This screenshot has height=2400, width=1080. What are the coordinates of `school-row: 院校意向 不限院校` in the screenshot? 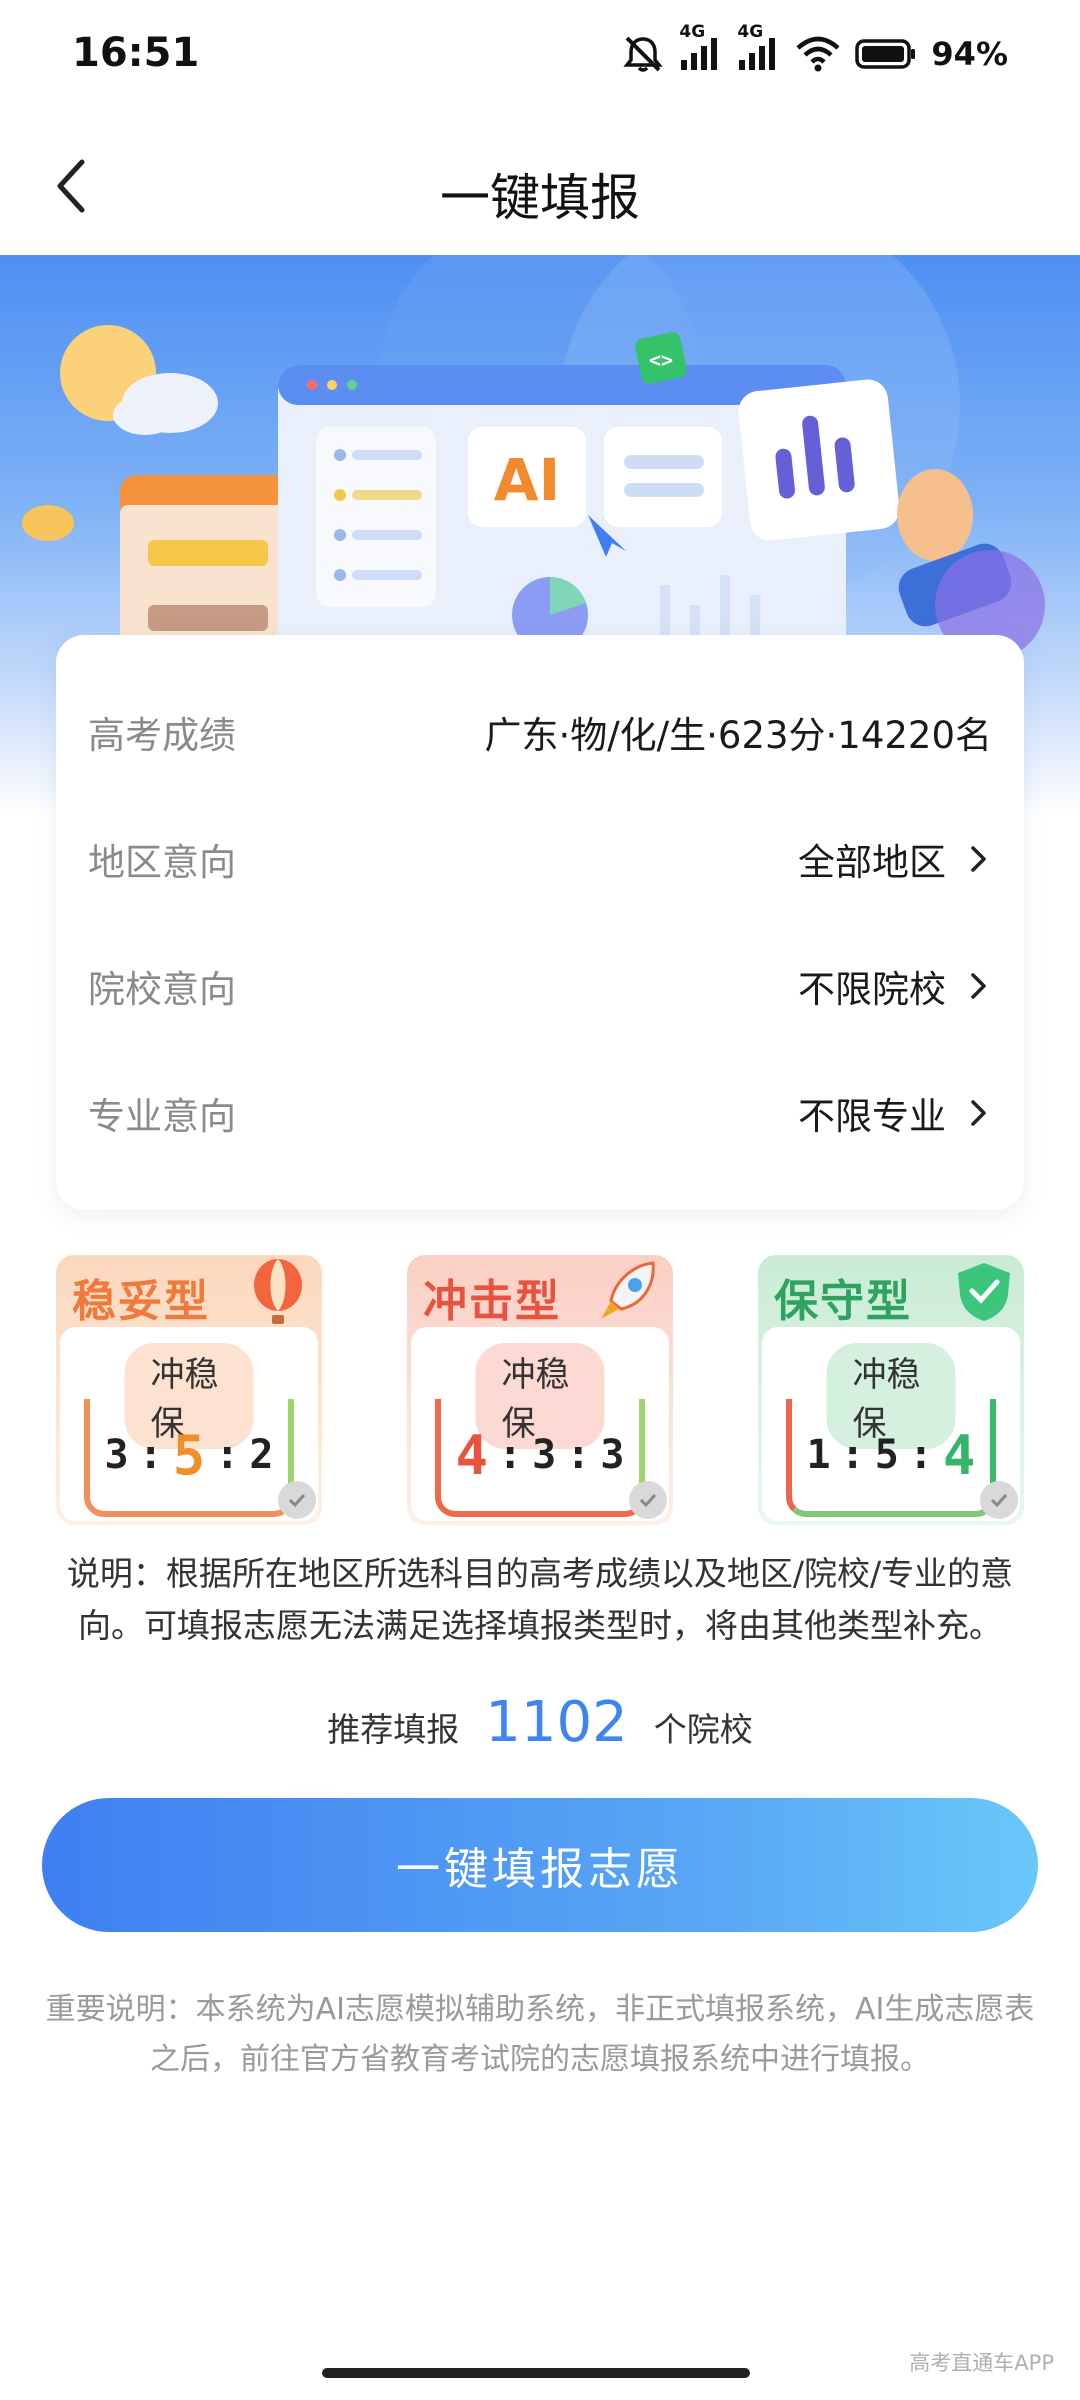 It's located at (540, 986).